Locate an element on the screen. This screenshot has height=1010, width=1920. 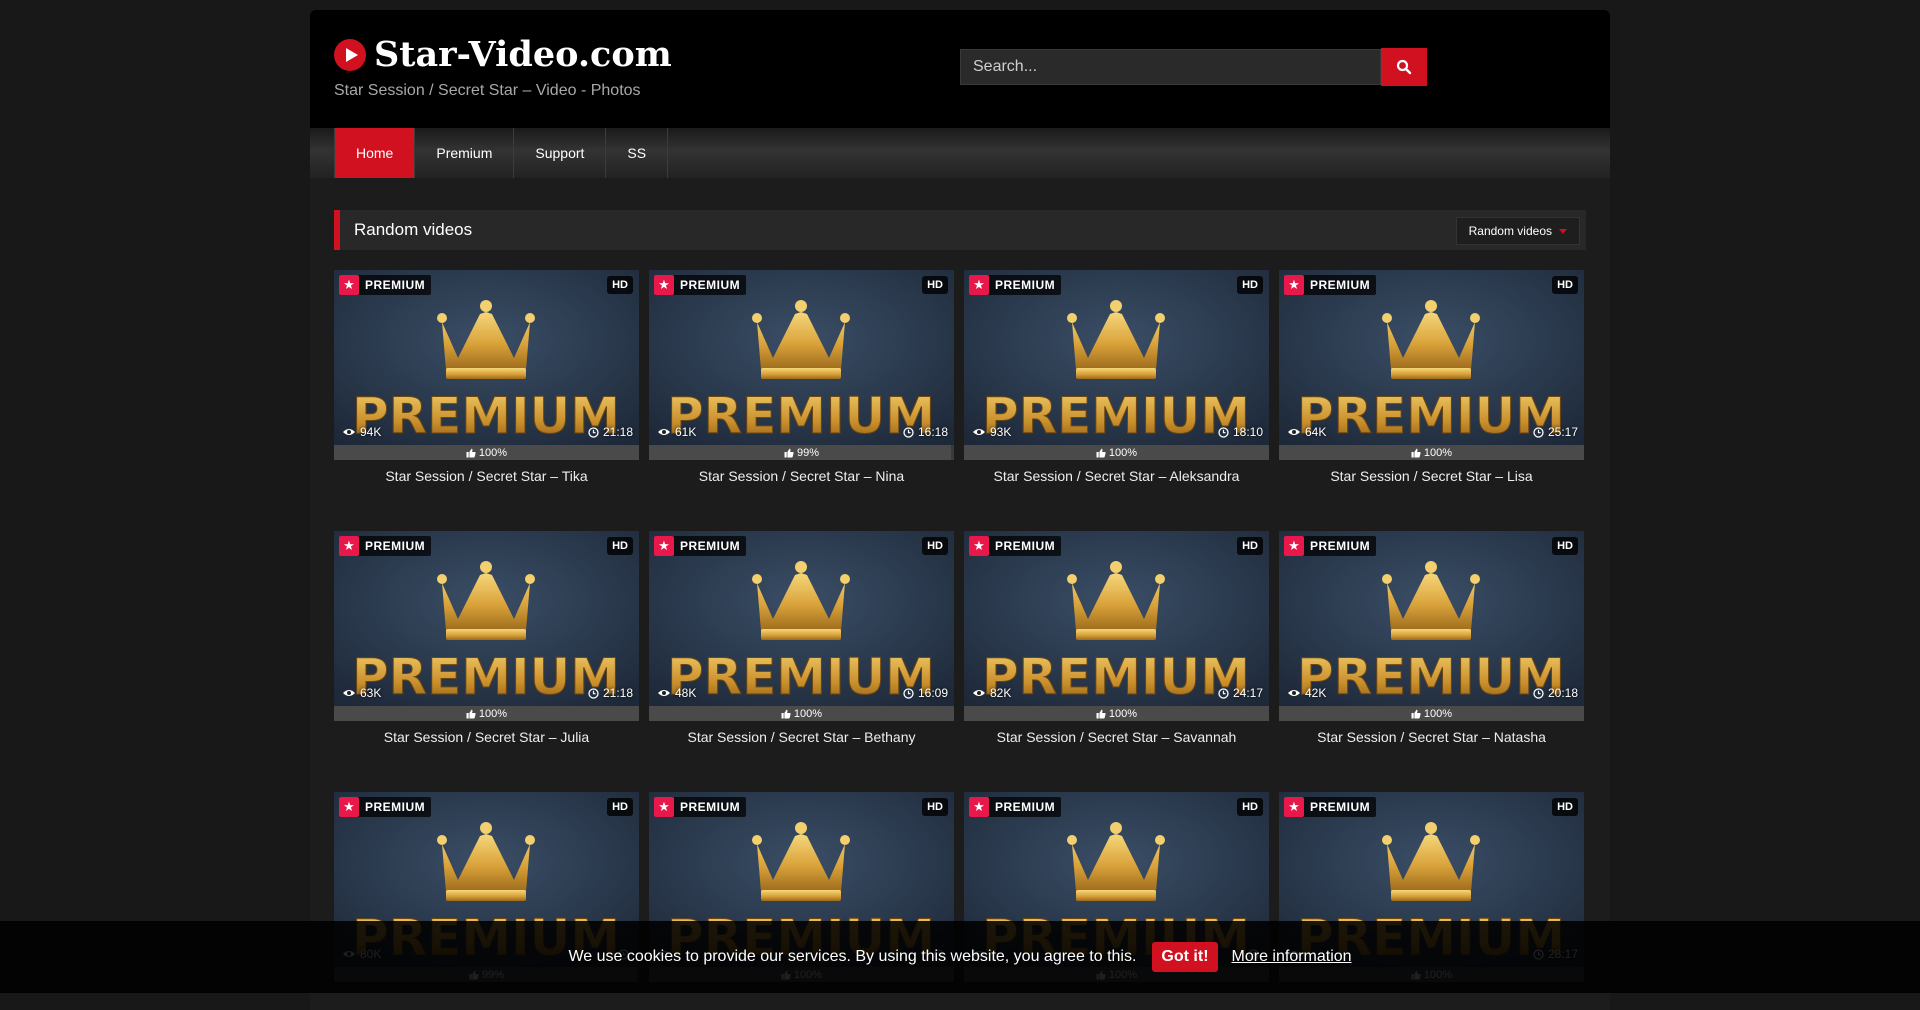
video-thumbnail: PREMIUM ★ PREMIUM HD 61K 16:18 is located at coordinates (801, 357).